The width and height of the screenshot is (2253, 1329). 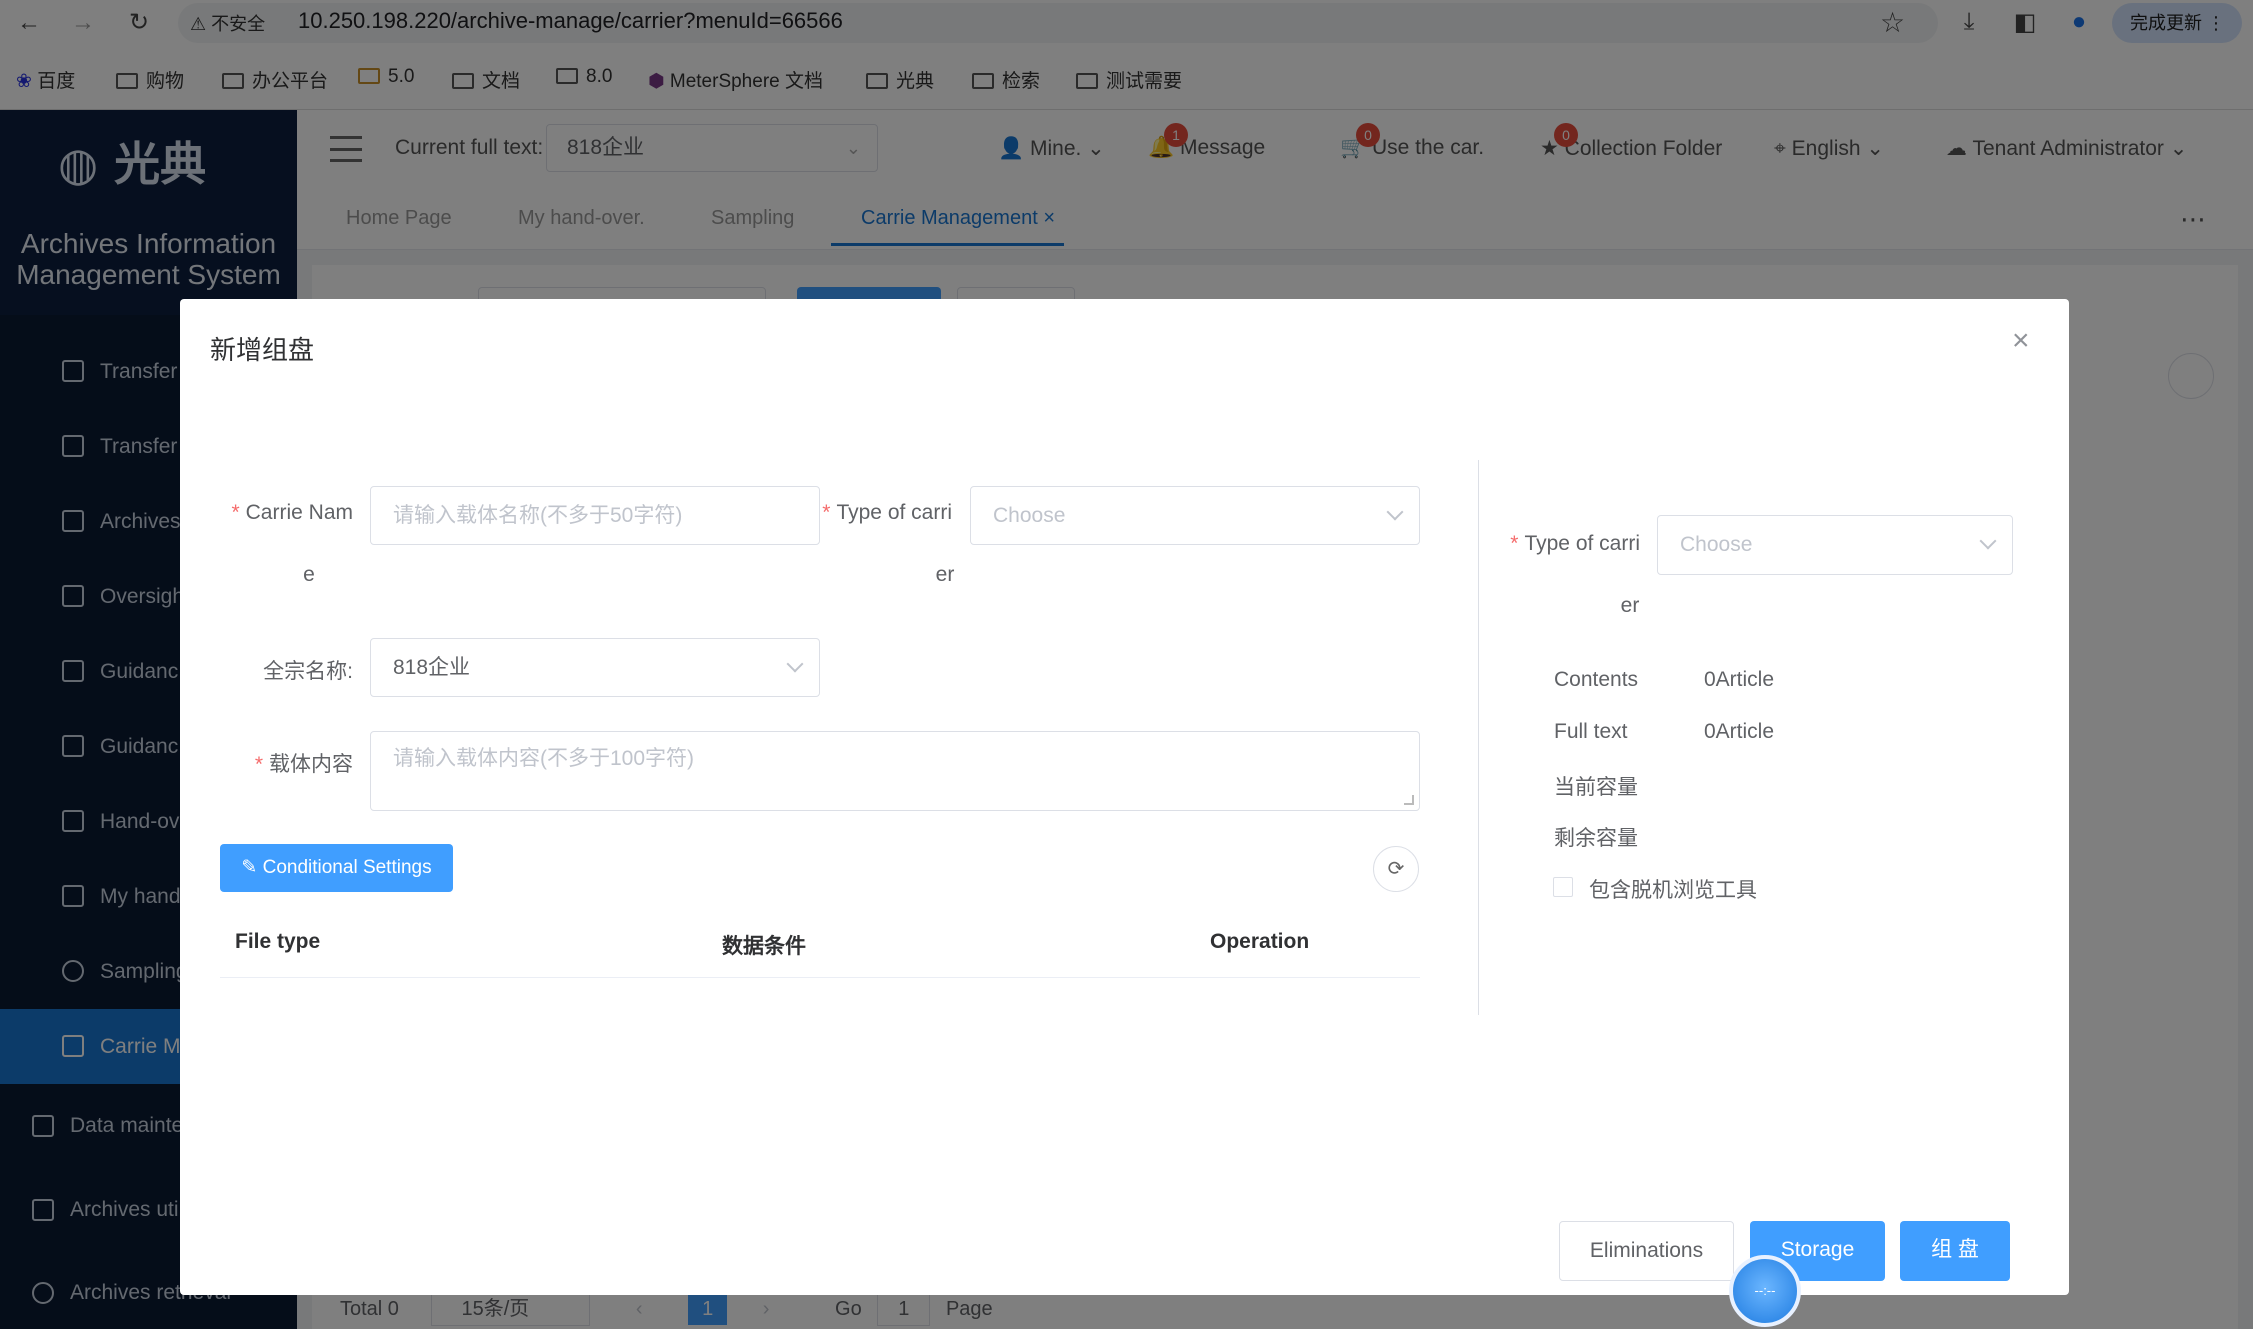 What do you see at coordinates (309, 574) in the screenshot?
I see `carrier-name-label-line2: e` at bounding box center [309, 574].